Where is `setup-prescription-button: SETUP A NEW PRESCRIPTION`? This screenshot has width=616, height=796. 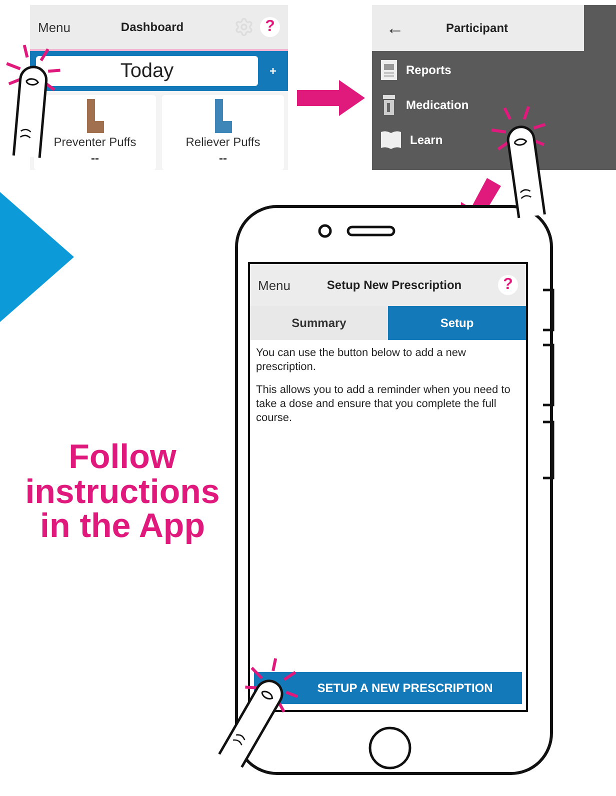 setup-prescription-button: SETUP A NEW PRESCRIPTION is located at coordinates (388, 688).